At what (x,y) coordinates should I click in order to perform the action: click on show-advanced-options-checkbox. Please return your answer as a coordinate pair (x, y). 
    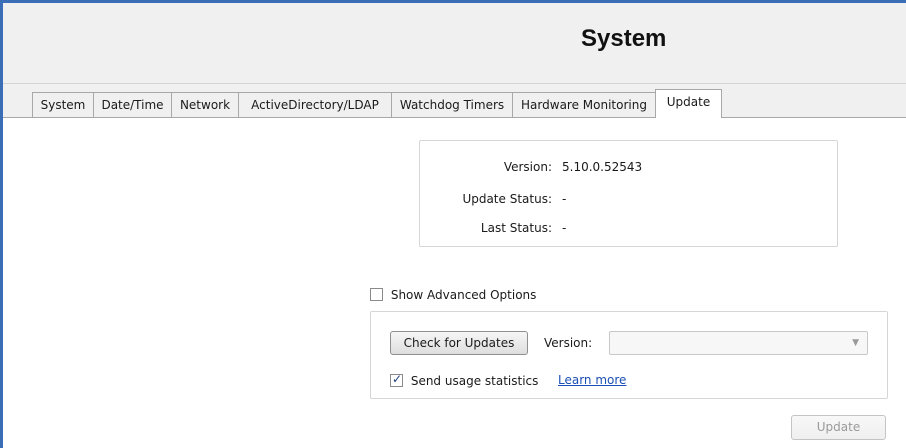
    Looking at the image, I should click on (376, 294).